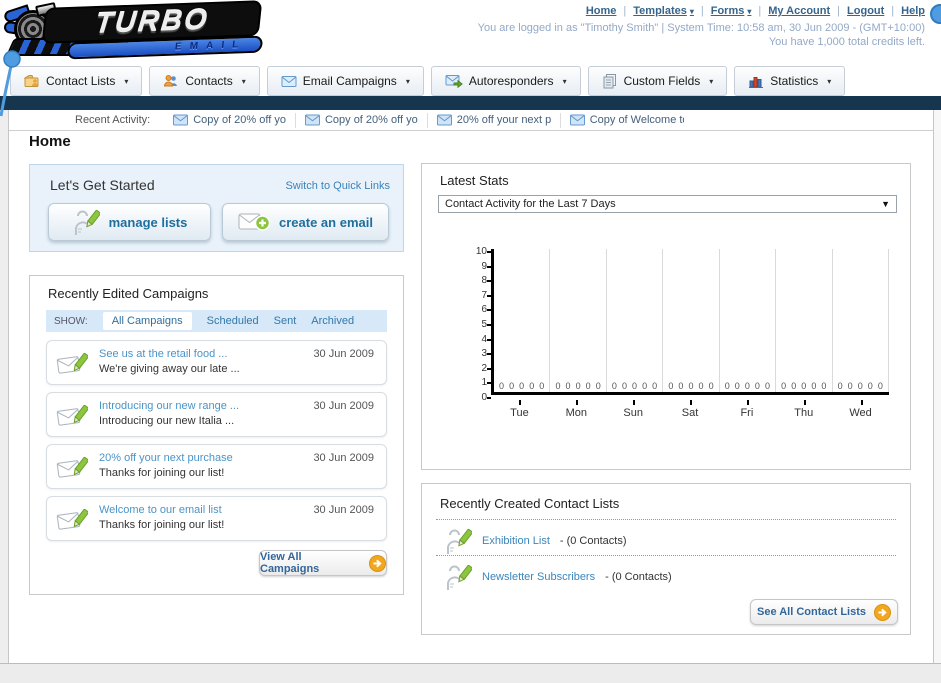 This screenshot has width=941, height=683. I want to click on create-an-email-button: create an email, so click(305, 222).